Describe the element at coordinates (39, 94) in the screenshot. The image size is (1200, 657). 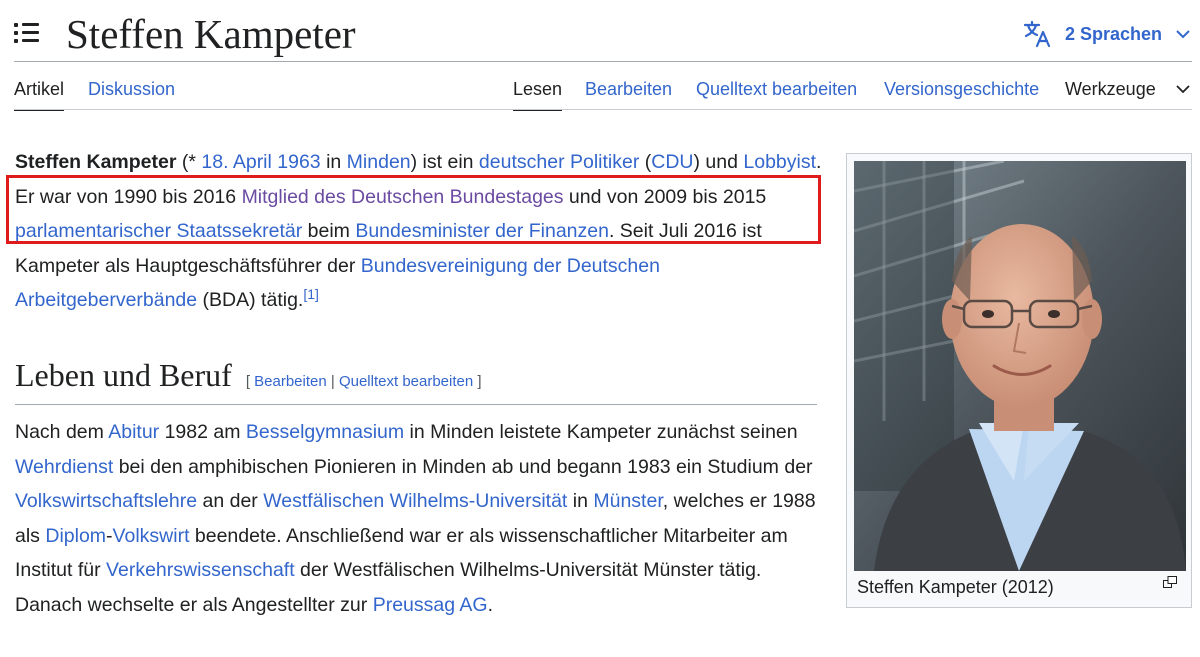
I see `tab-article: Artikel` at that location.